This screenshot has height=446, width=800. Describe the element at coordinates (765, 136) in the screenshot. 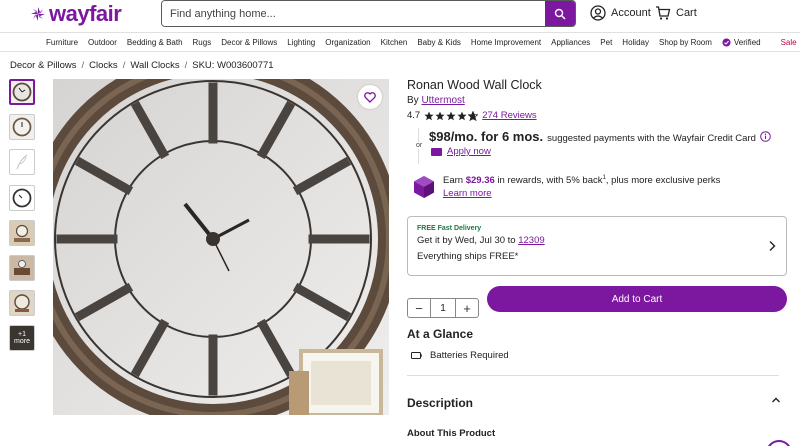

I see `info-icon` at that location.